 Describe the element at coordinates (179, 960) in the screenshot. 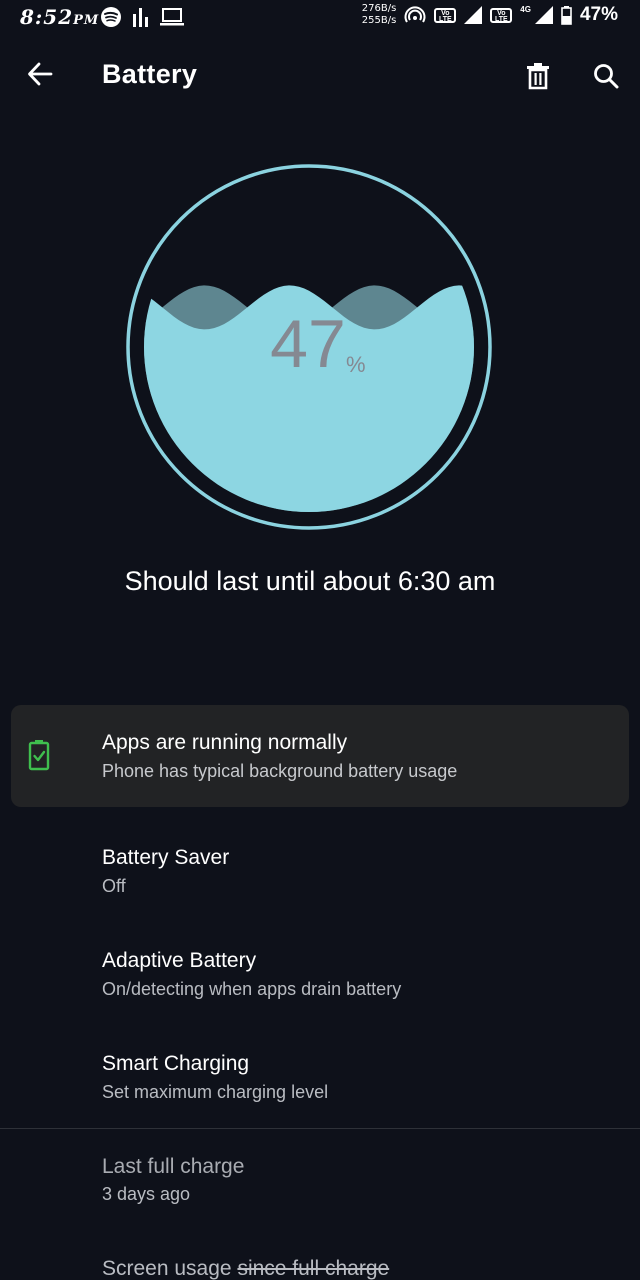

I see `pref-title: Adaptive Battery` at that location.